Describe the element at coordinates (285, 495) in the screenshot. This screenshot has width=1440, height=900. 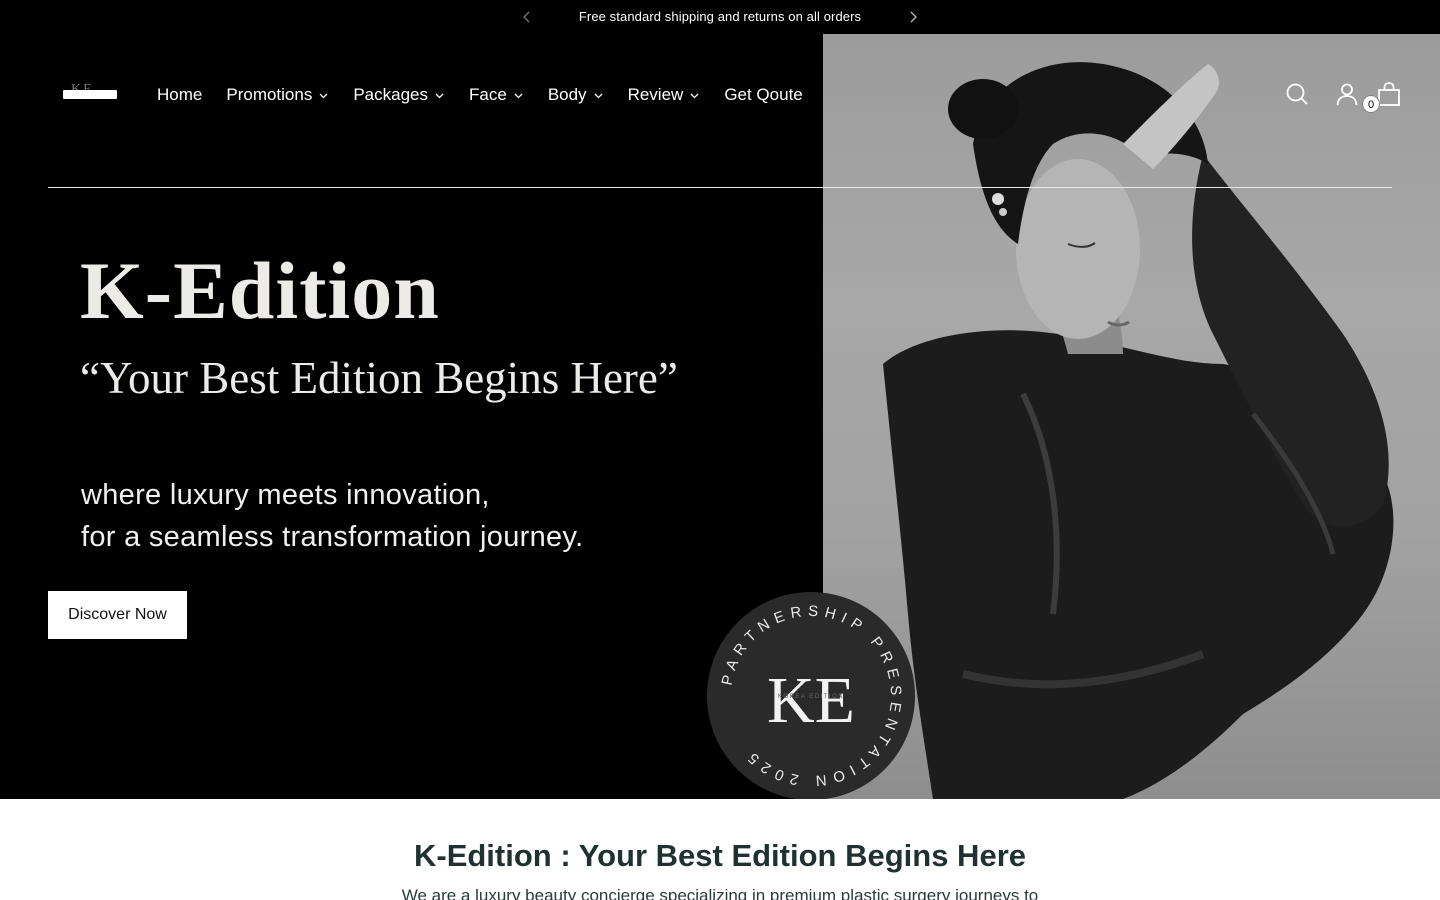
I see `hero-tagline-line1: where luxury meets innovation,` at that location.